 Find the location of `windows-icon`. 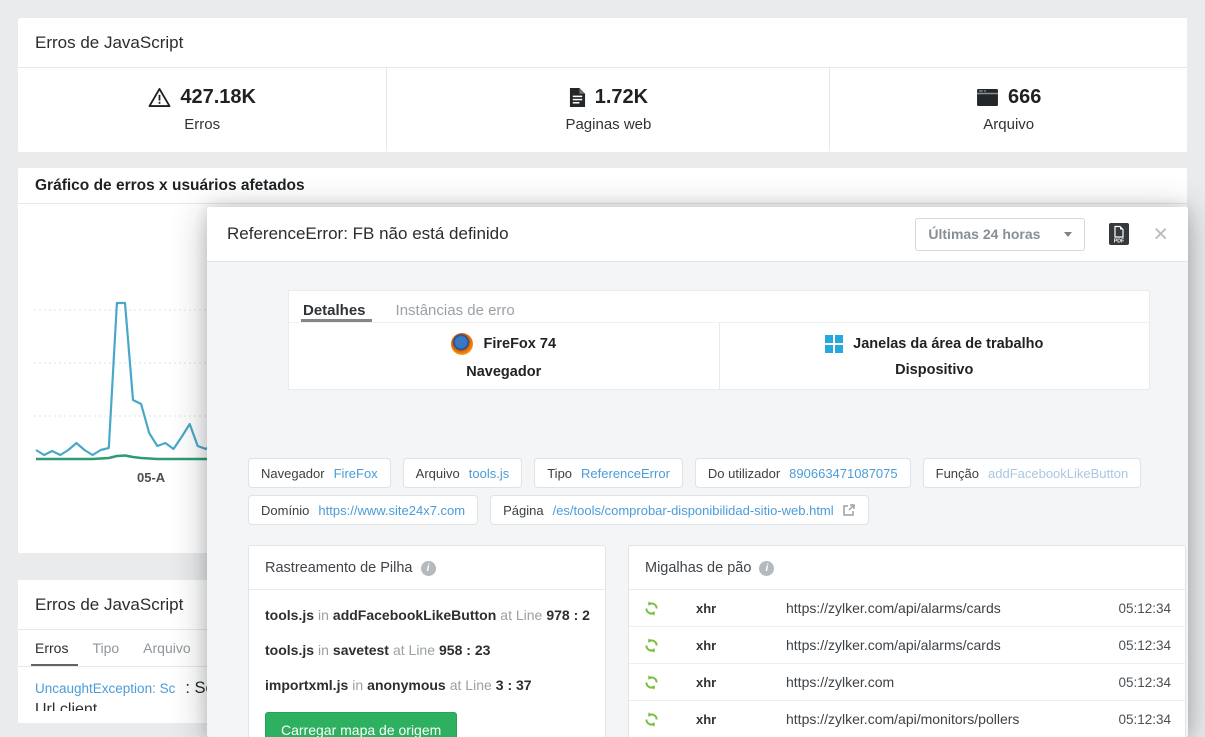

windows-icon is located at coordinates (834, 343).